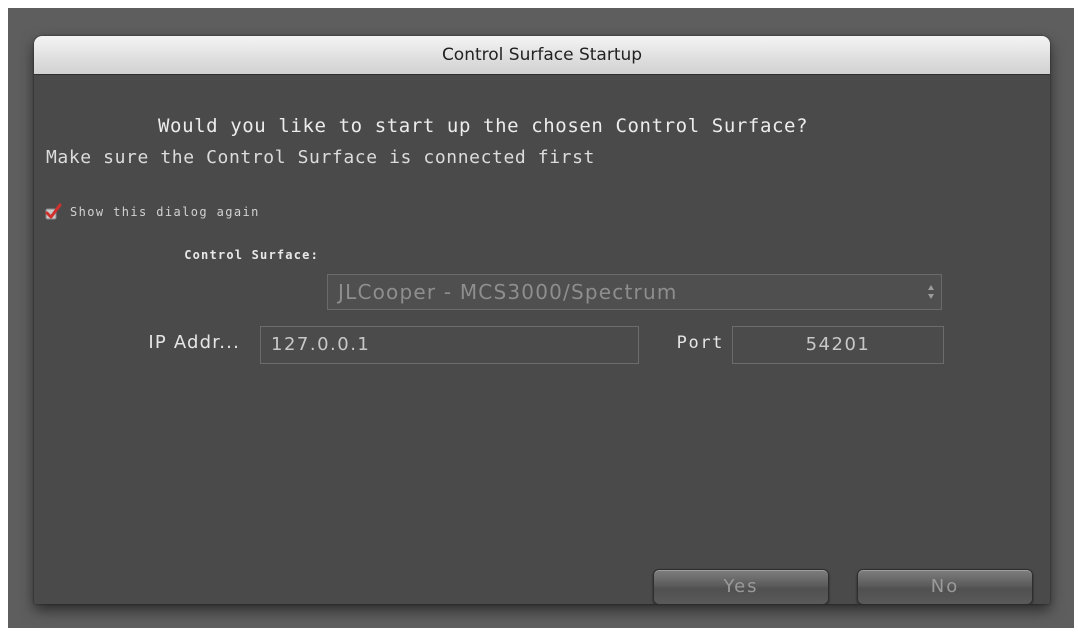  What do you see at coordinates (449, 345) in the screenshot?
I see `ip-address-field: 127.0.0.1` at bounding box center [449, 345].